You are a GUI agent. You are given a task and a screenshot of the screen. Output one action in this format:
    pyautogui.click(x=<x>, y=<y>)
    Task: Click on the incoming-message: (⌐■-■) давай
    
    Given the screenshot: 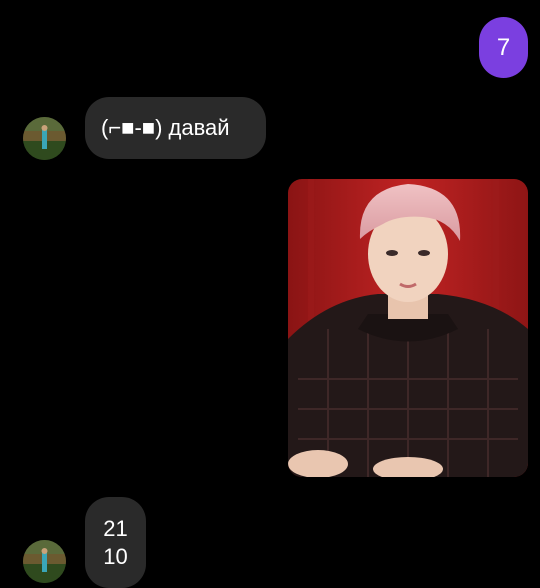 What is the action you would take?
    pyautogui.click(x=175, y=128)
    